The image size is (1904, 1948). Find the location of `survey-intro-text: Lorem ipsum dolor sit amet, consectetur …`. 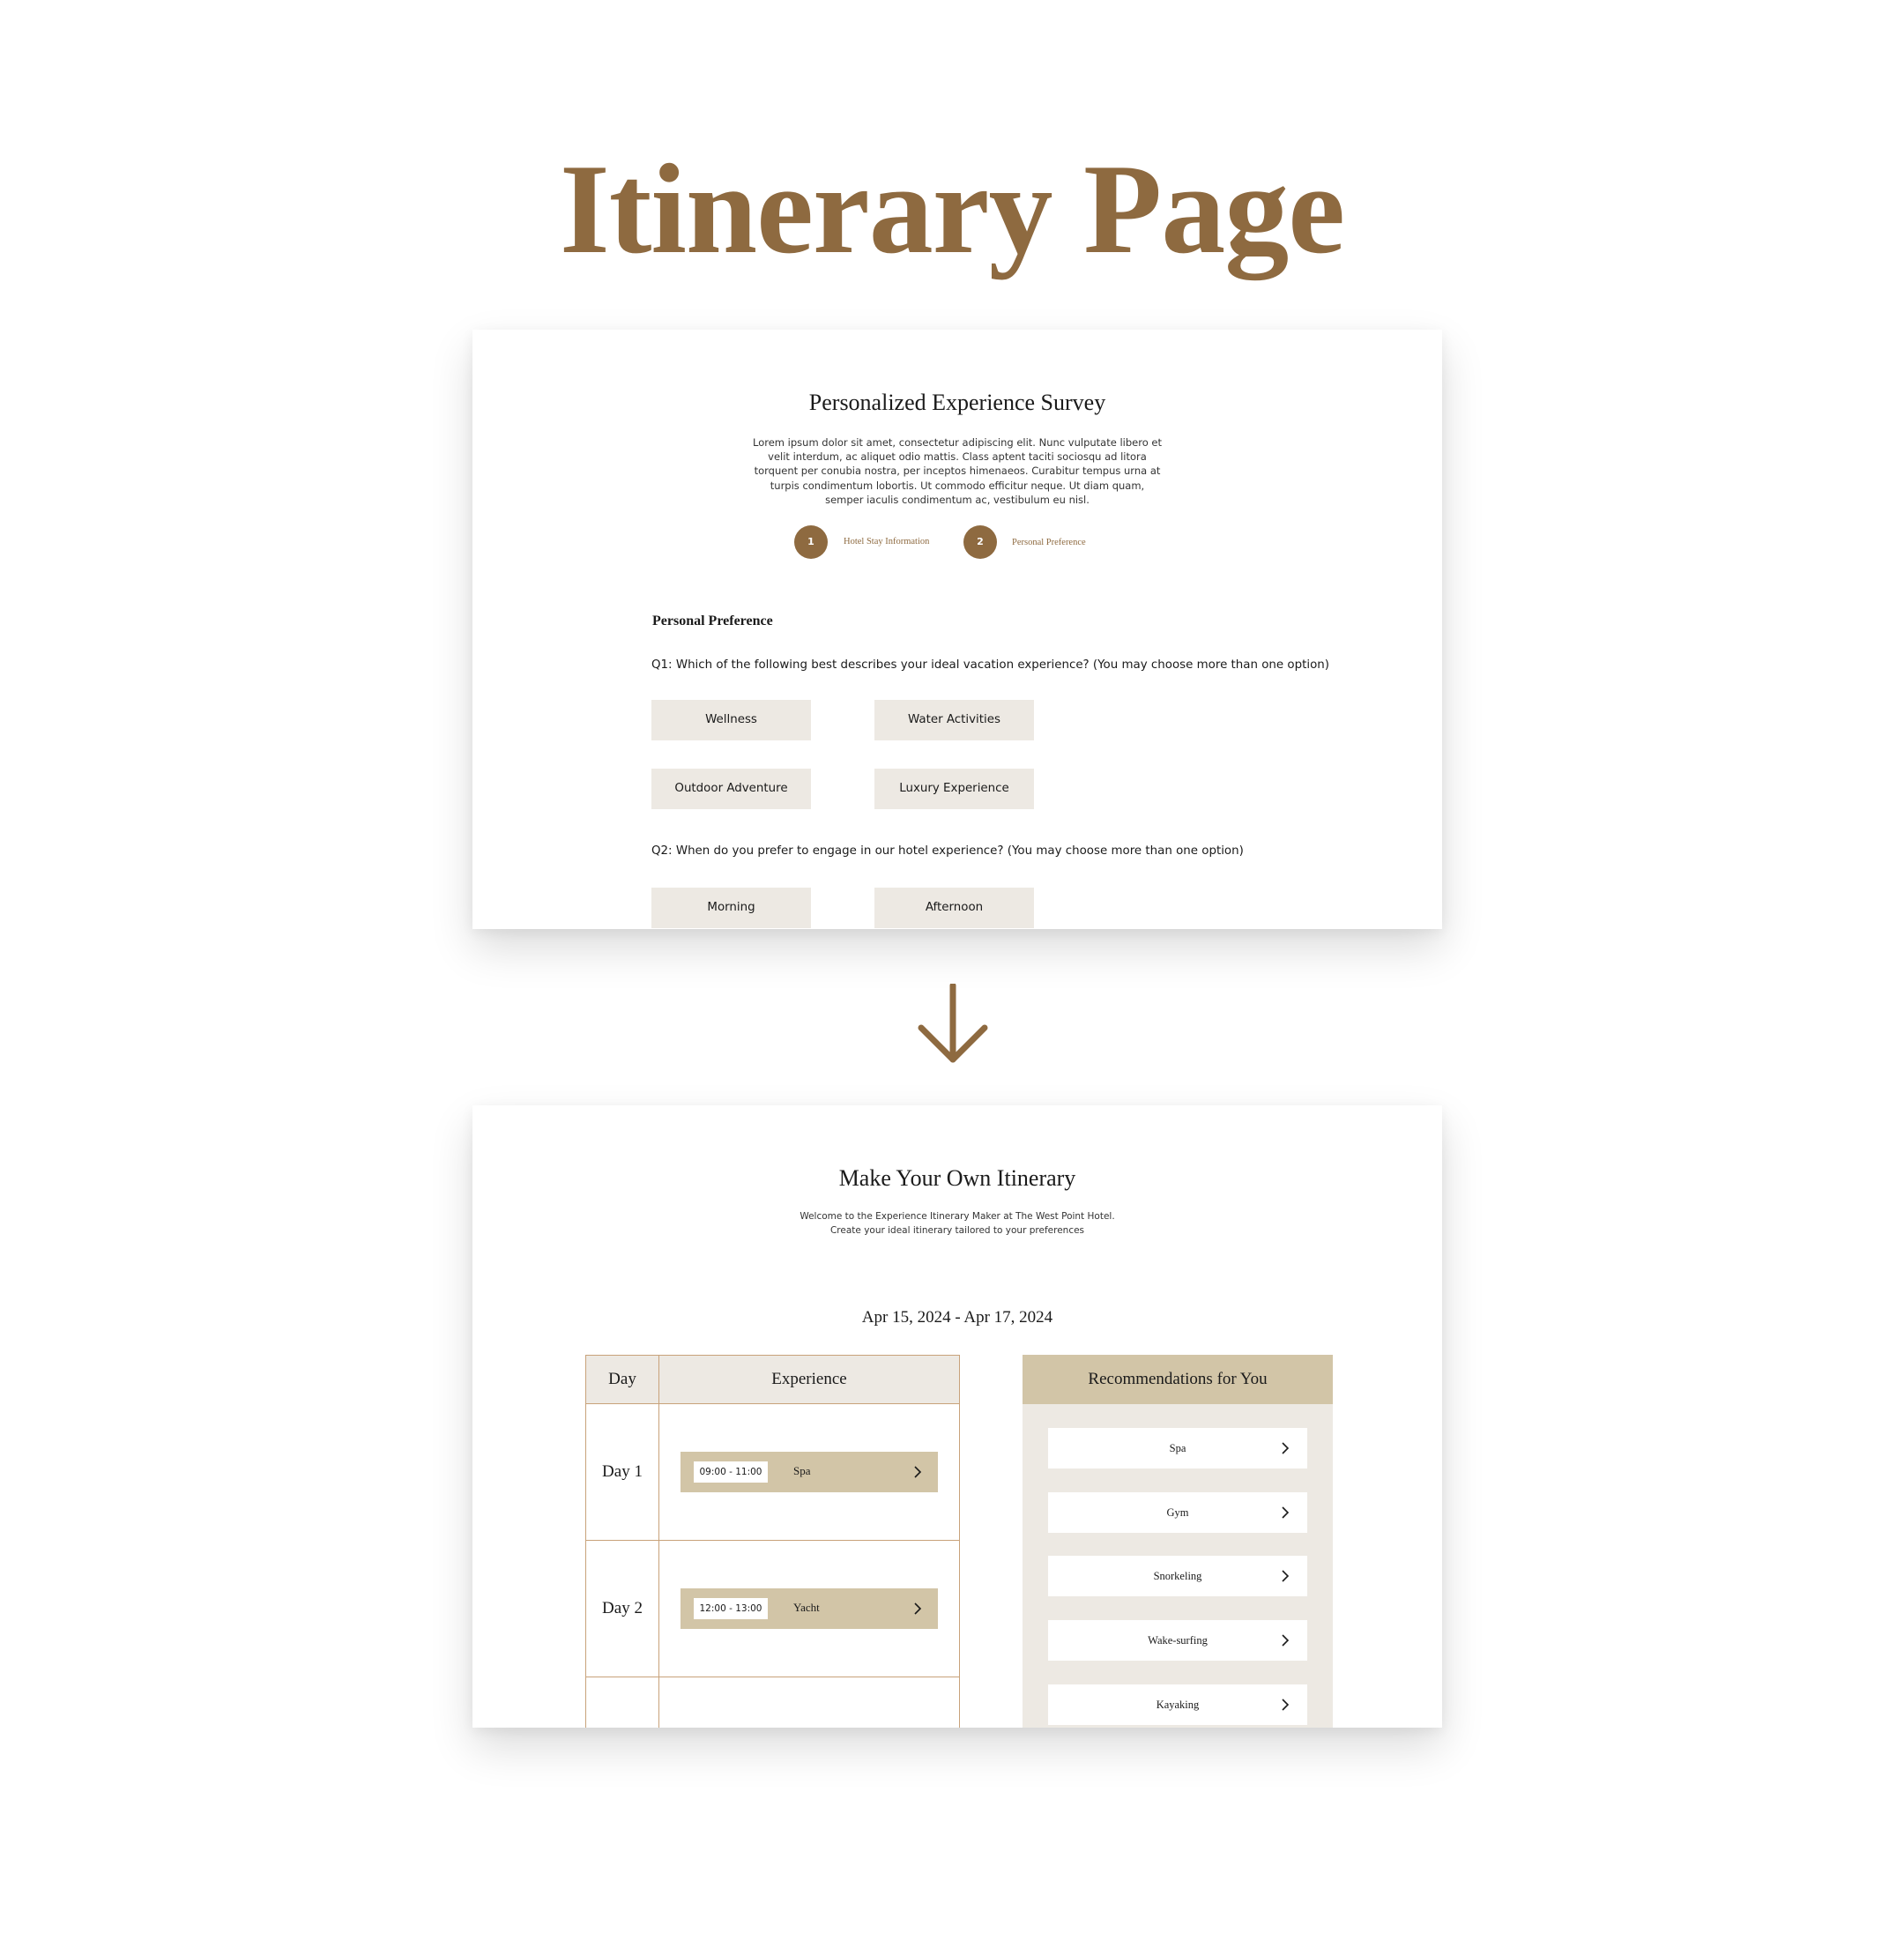

survey-intro-text: Lorem ipsum dolor sit amet, consectetur … is located at coordinates (957, 471).